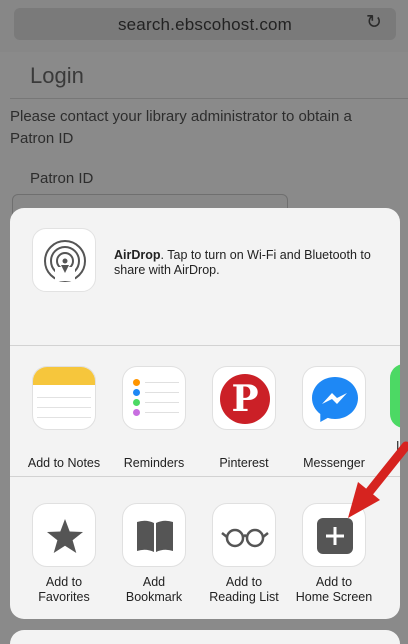  I want to click on action-label-line2: Reading List, so click(244, 597).